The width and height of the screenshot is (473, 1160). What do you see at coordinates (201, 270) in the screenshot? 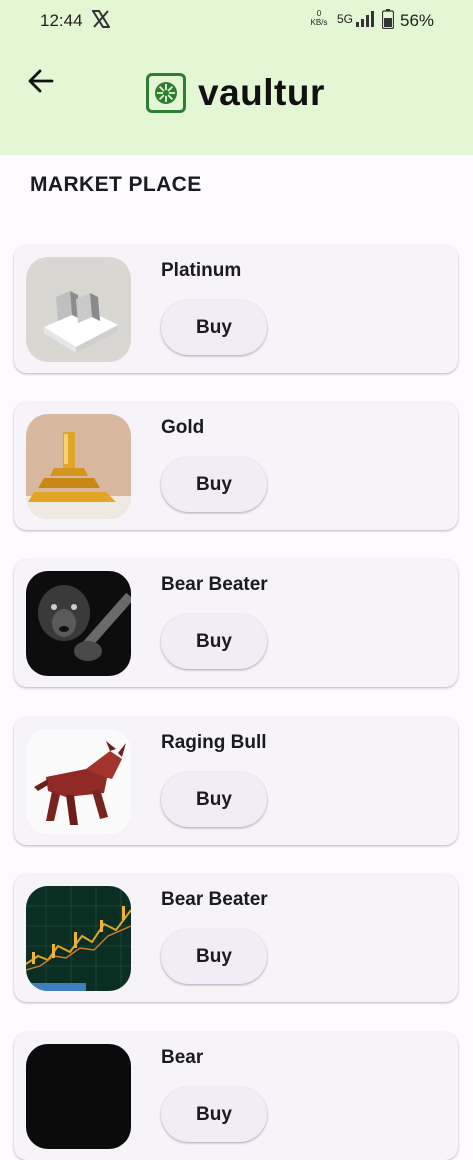
I see `product-name: Platinum` at bounding box center [201, 270].